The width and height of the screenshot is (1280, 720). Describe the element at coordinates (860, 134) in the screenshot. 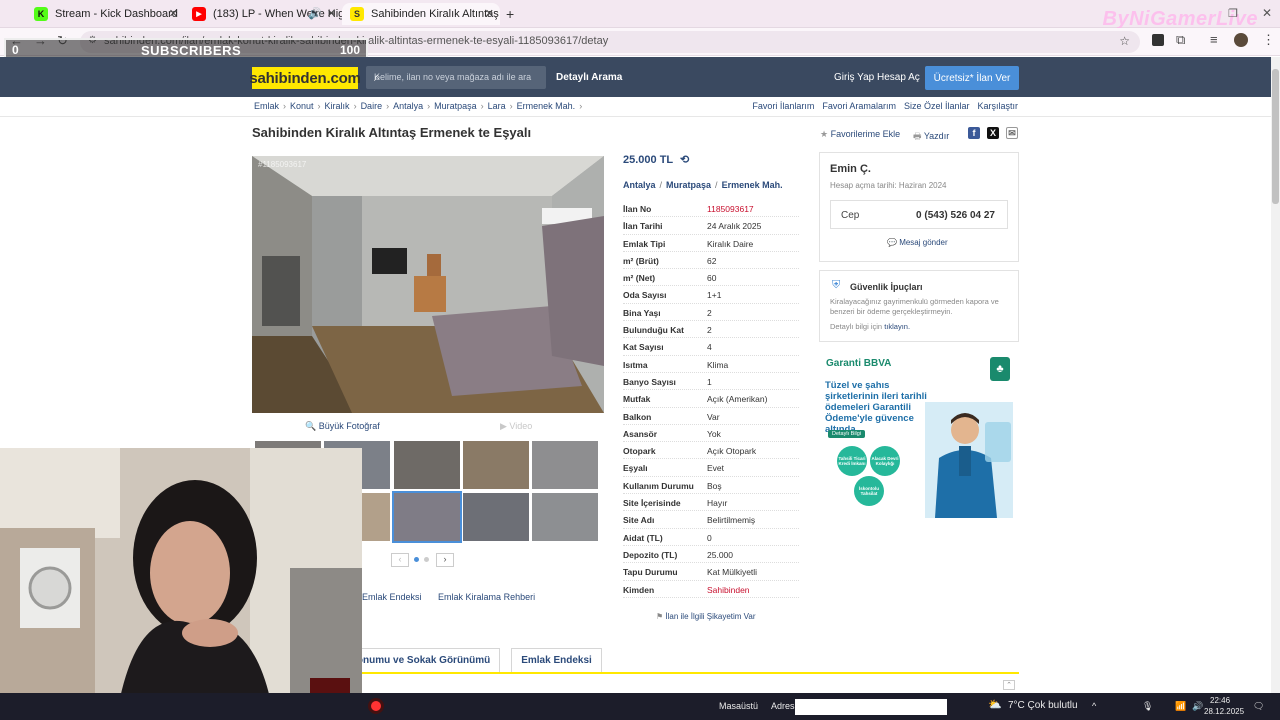

I see `add-favorite-link: ★ Favorilerime Ekle` at that location.